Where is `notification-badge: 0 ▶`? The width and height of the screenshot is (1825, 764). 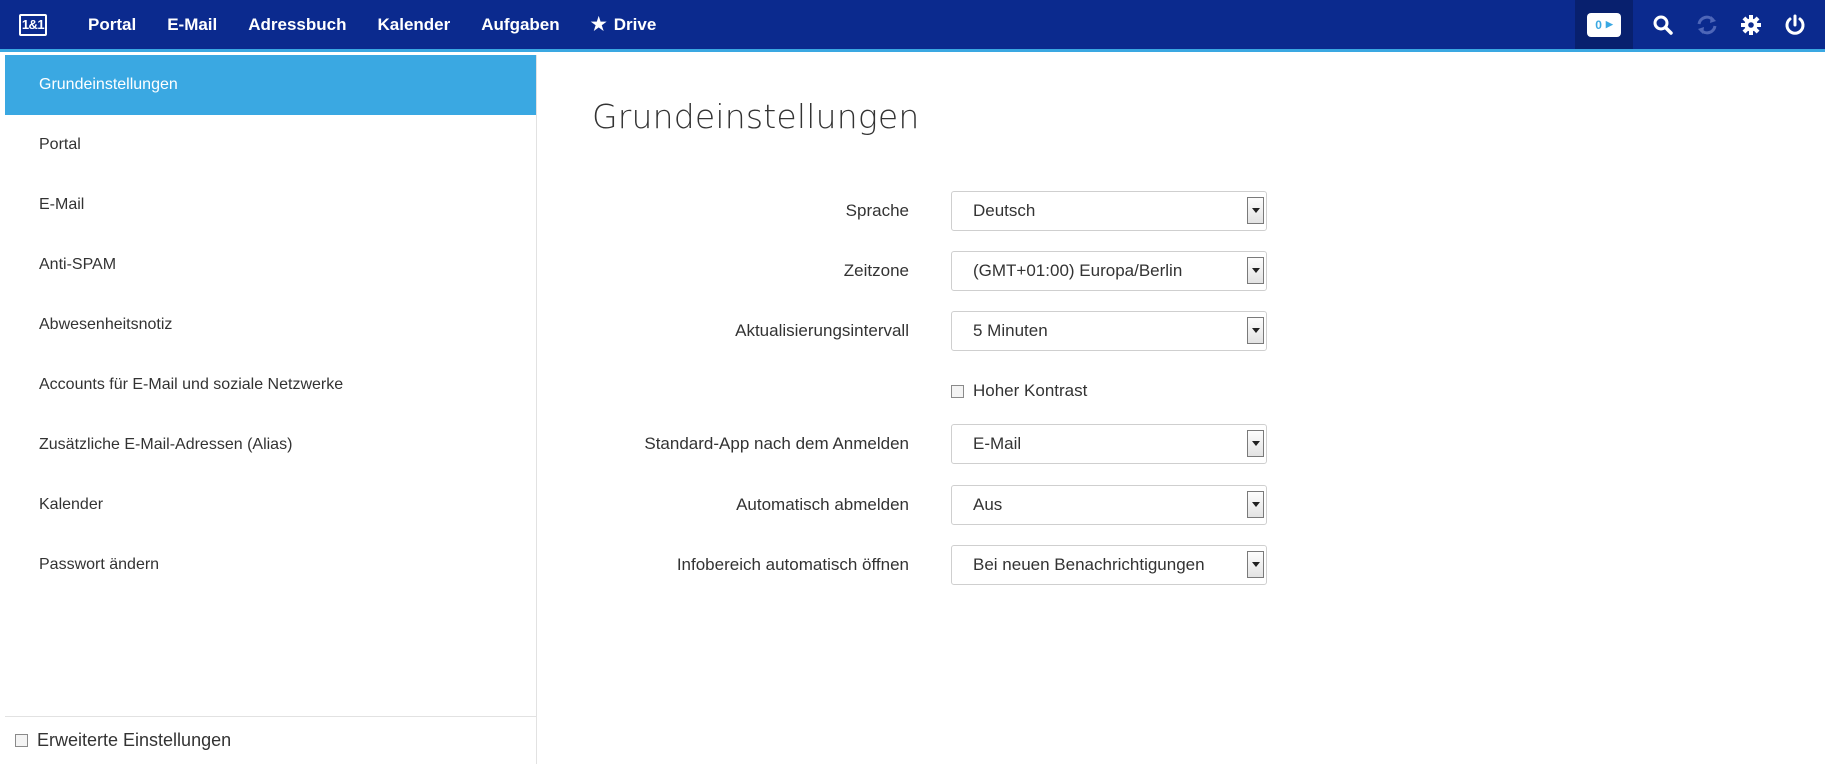
notification-badge: 0 ▶ is located at coordinates (1604, 24).